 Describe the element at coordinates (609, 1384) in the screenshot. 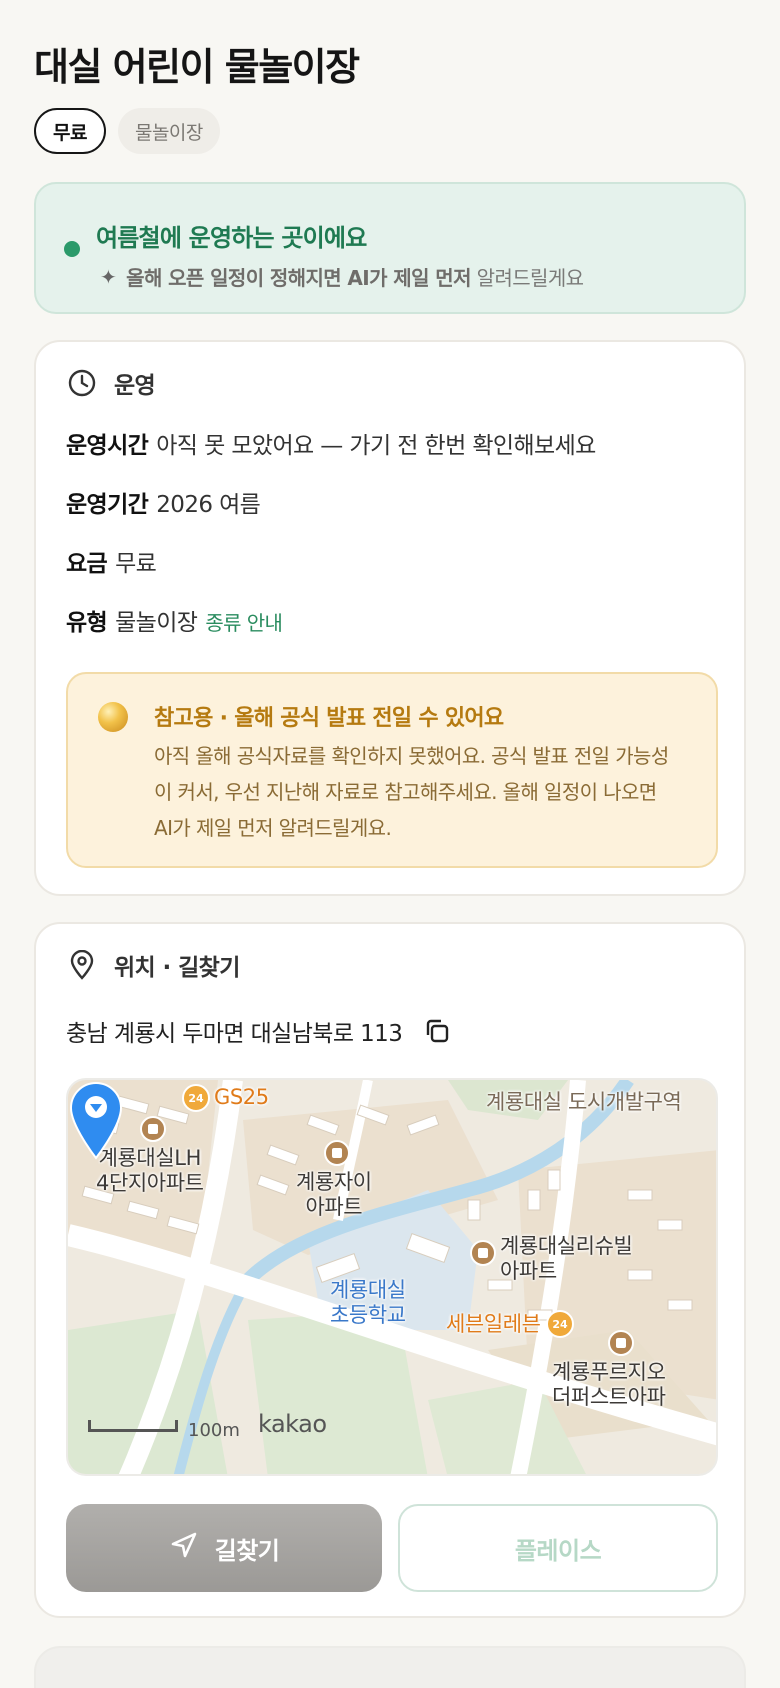

I see `map-label-prugio: 계룡푸르지오 더퍼스트아파` at that location.